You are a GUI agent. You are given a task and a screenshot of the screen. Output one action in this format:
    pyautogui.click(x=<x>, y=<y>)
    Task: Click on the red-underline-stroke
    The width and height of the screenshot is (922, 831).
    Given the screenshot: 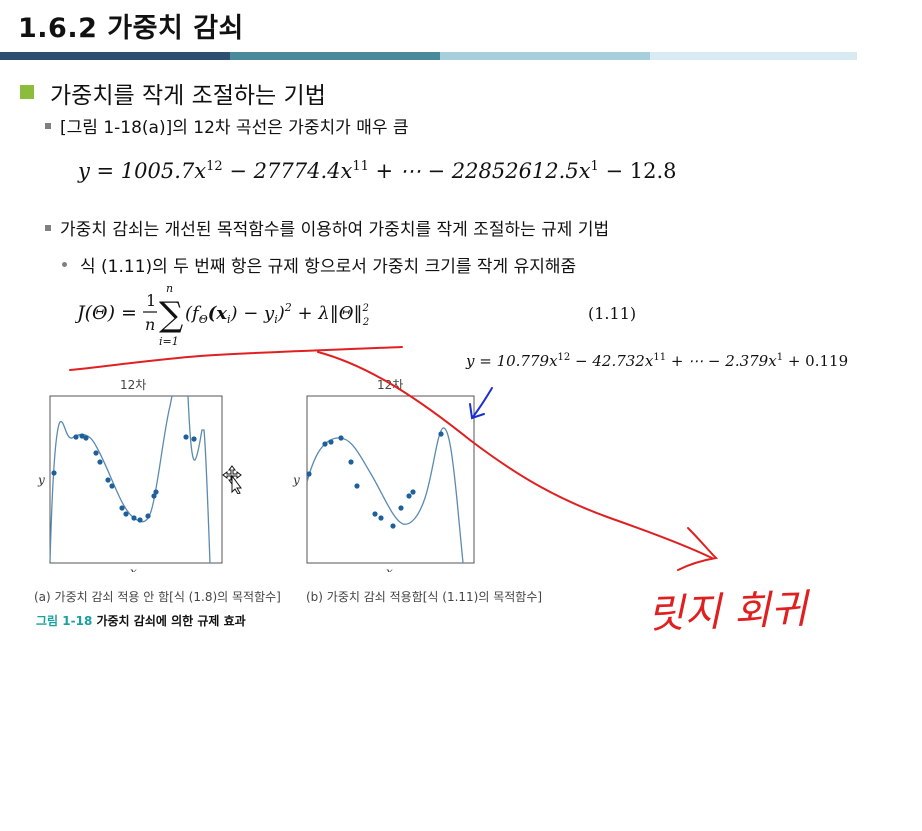 What is the action you would take?
    pyautogui.click(x=236, y=358)
    